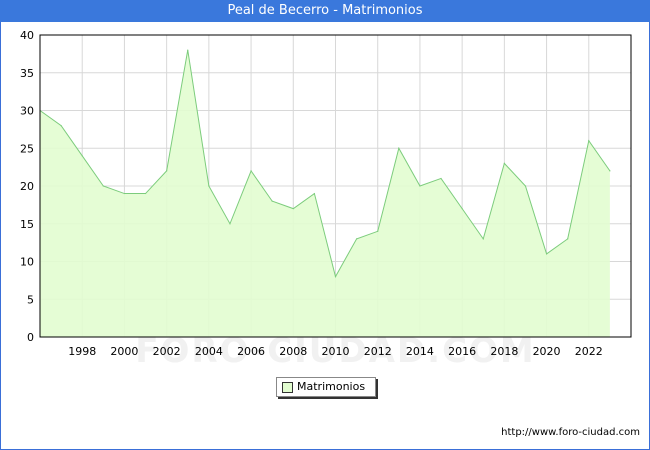  Describe the element at coordinates (30, 299) in the screenshot. I see `y-tick-label: 5` at that location.